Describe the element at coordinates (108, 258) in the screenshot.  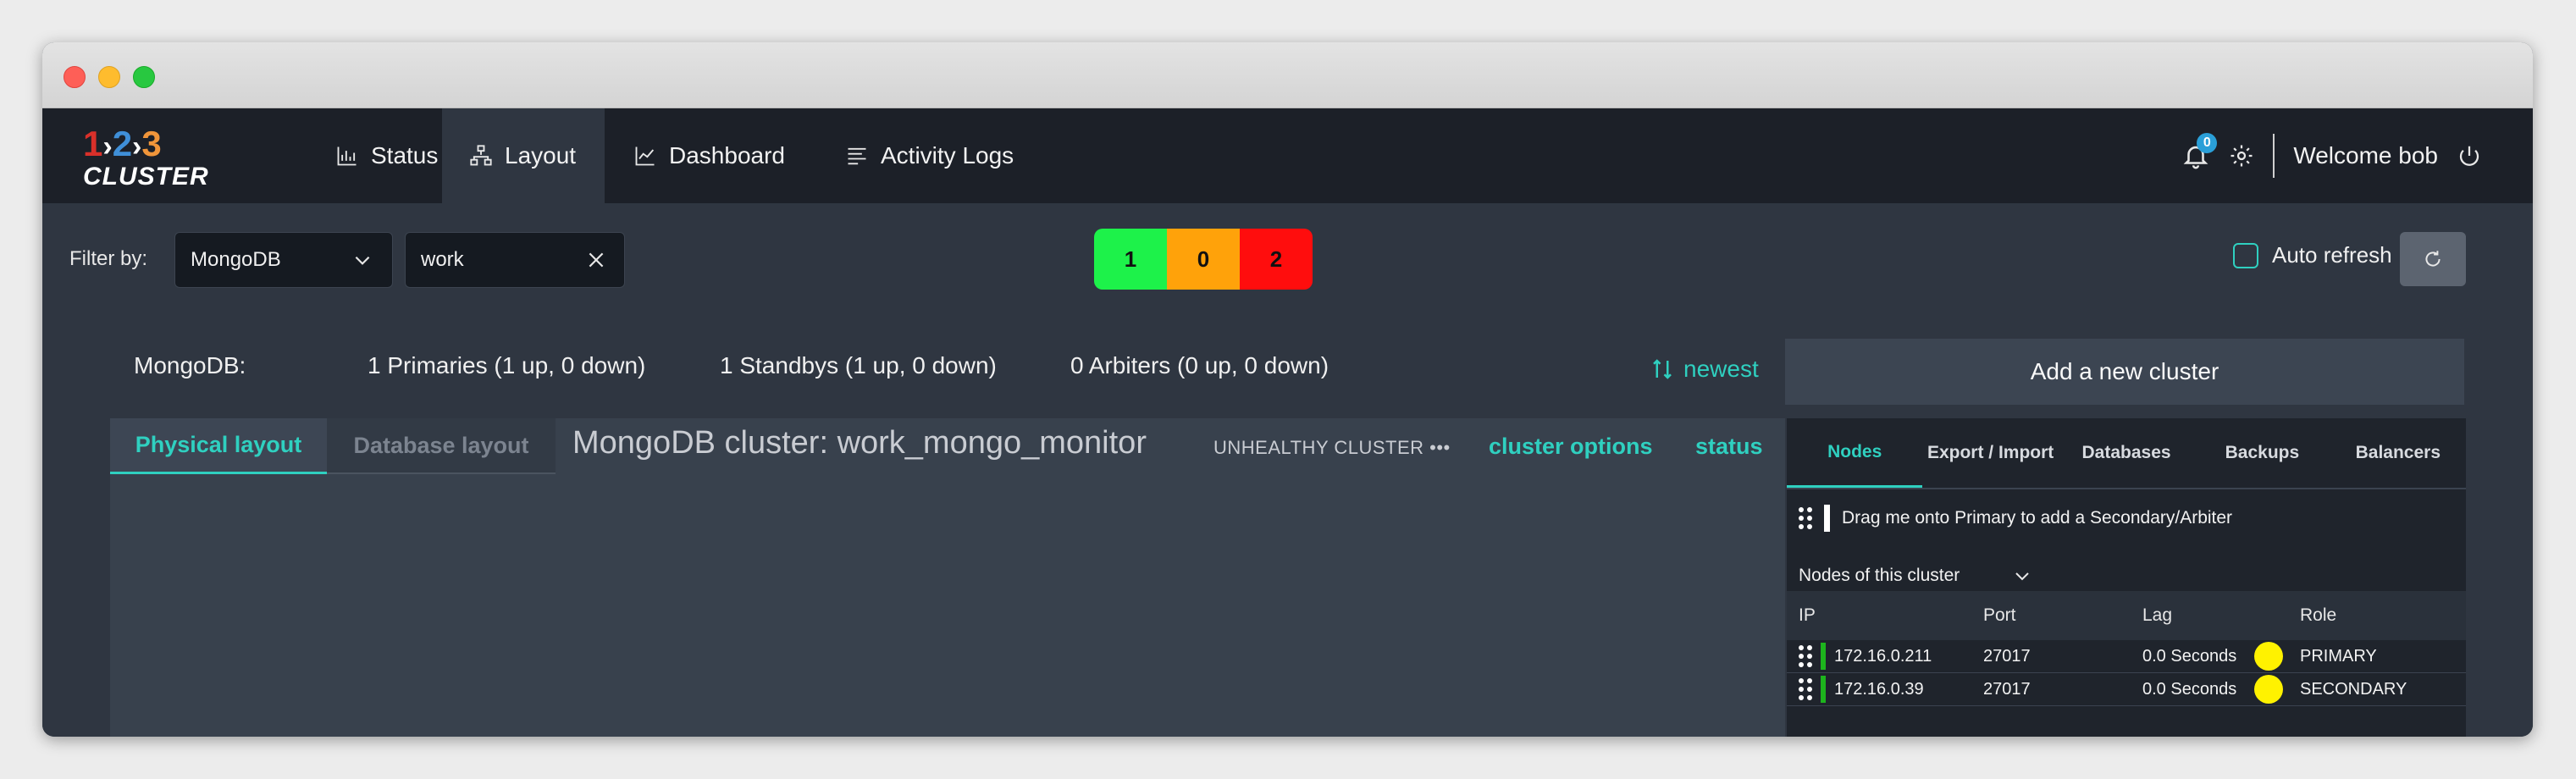
I see `filter-label: Filter by:` at that location.